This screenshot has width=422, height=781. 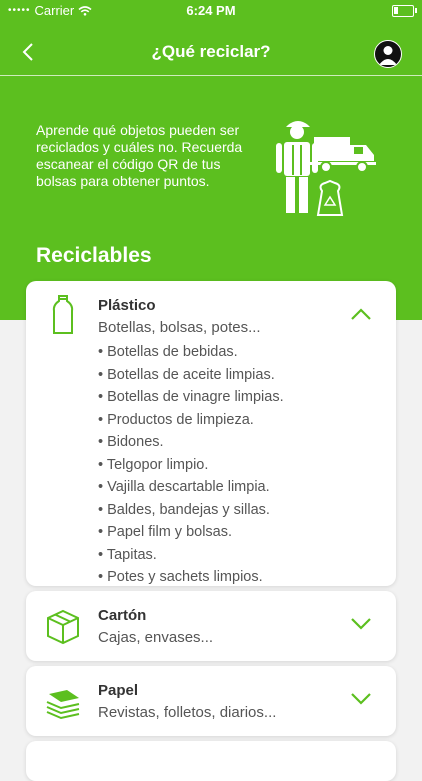 What do you see at coordinates (404, 11) in the screenshot?
I see `battery-icon` at bounding box center [404, 11].